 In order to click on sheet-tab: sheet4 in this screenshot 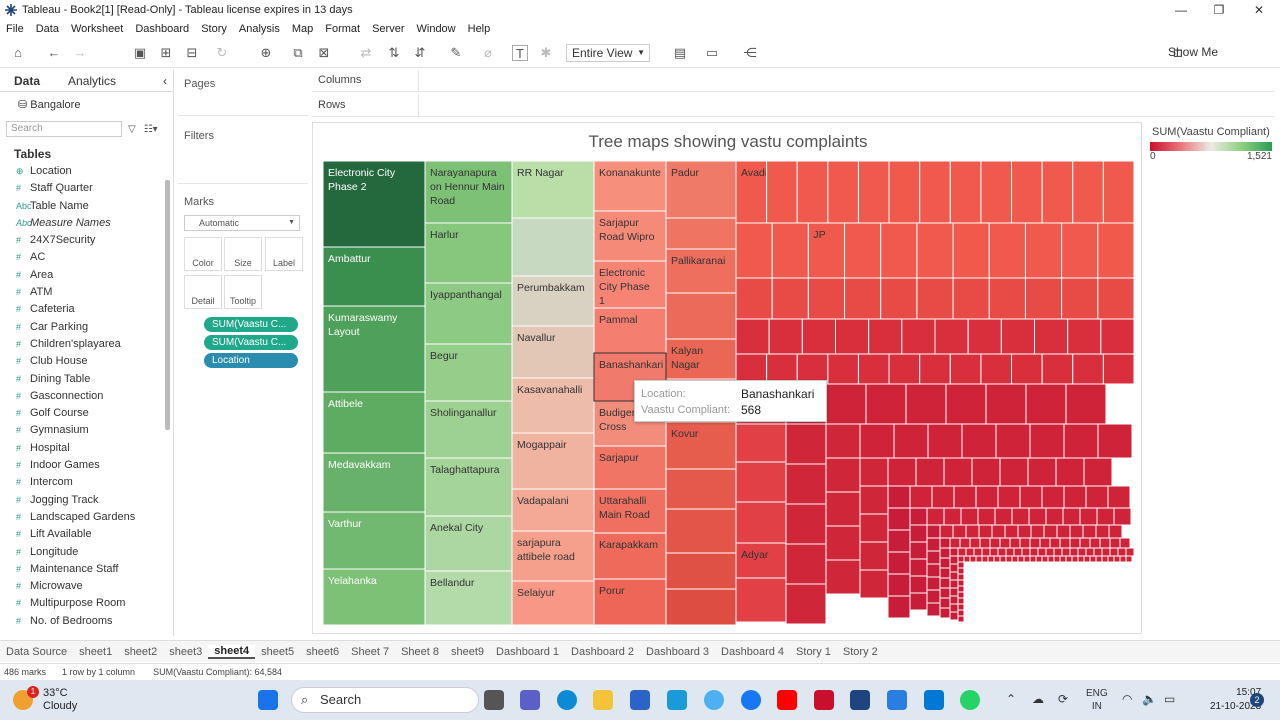, I will do `click(232, 651)`.